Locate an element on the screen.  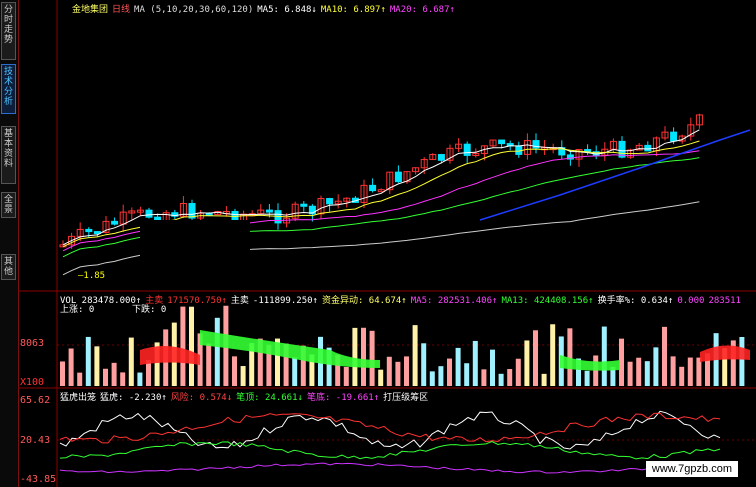
osc-bi-bottom-line is located at coordinates (390, 468).